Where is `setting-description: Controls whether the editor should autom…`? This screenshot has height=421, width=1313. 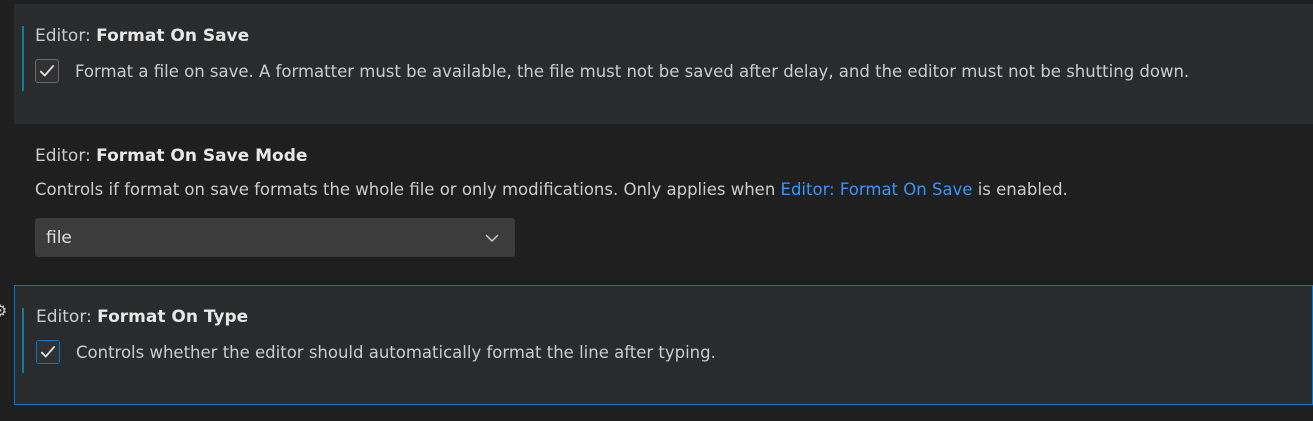 setting-description: Controls whether the editor should autom… is located at coordinates (396, 352).